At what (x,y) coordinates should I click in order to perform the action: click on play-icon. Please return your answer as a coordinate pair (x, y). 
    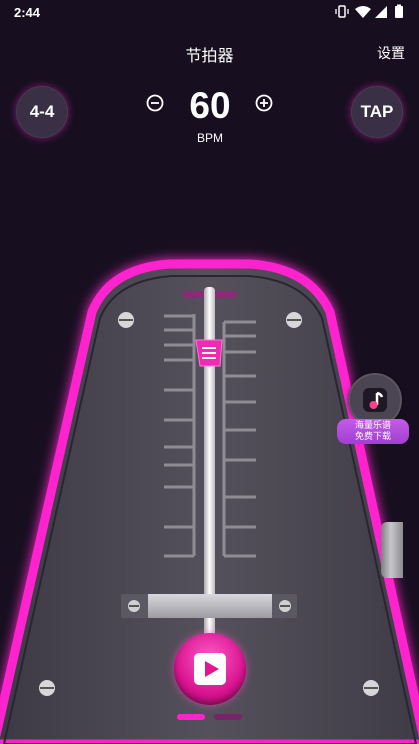
    Looking at the image, I should click on (210, 669).